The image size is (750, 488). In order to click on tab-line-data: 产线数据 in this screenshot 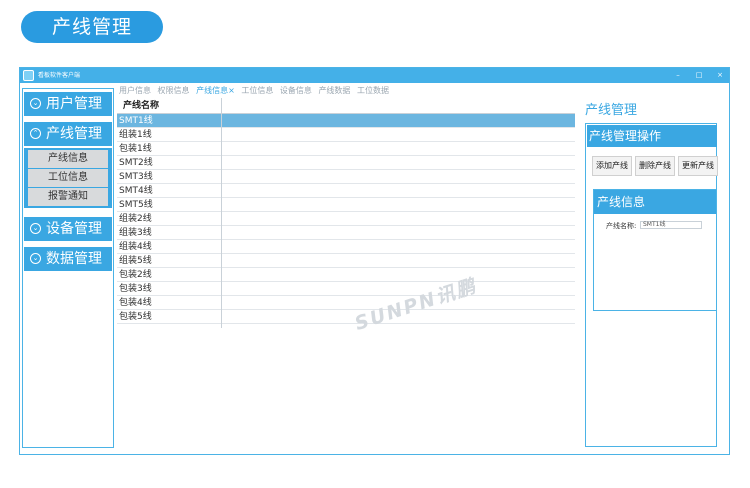, I will do `click(334, 90)`.